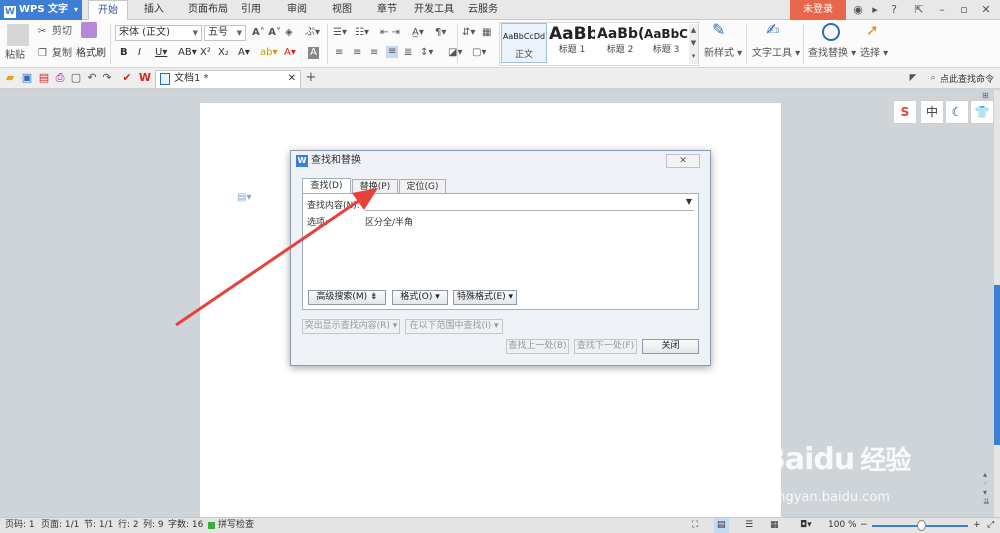 Image resolution: width=1000 pixels, height=533 pixels. I want to click on open-icon: ▰, so click(10, 78).